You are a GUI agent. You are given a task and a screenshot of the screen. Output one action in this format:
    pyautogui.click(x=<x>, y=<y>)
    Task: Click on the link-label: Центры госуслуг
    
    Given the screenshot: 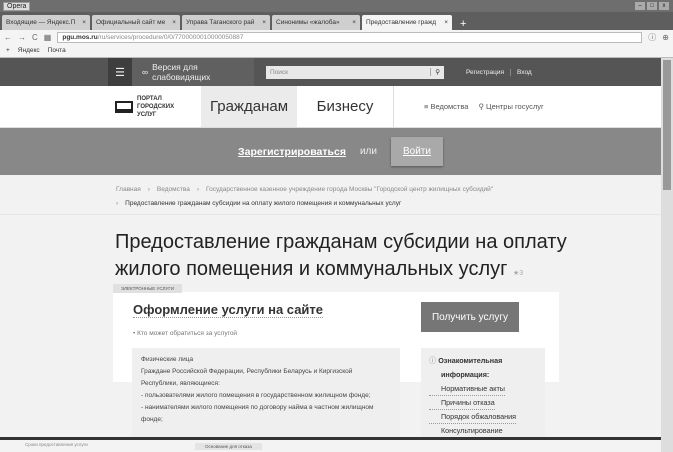 What is the action you would take?
    pyautogui.click(x=515, y=106)
    